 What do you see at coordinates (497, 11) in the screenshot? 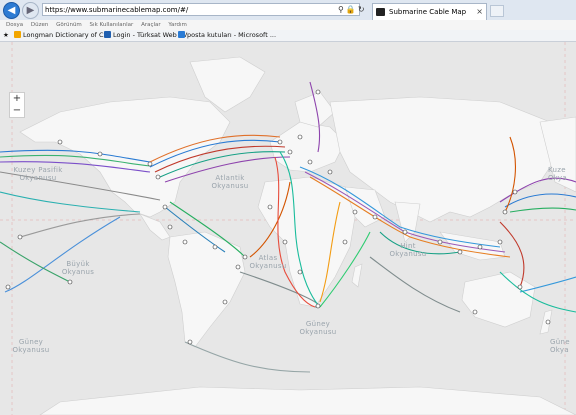
I see `new-tab-button` at bounding box center [497, 11].